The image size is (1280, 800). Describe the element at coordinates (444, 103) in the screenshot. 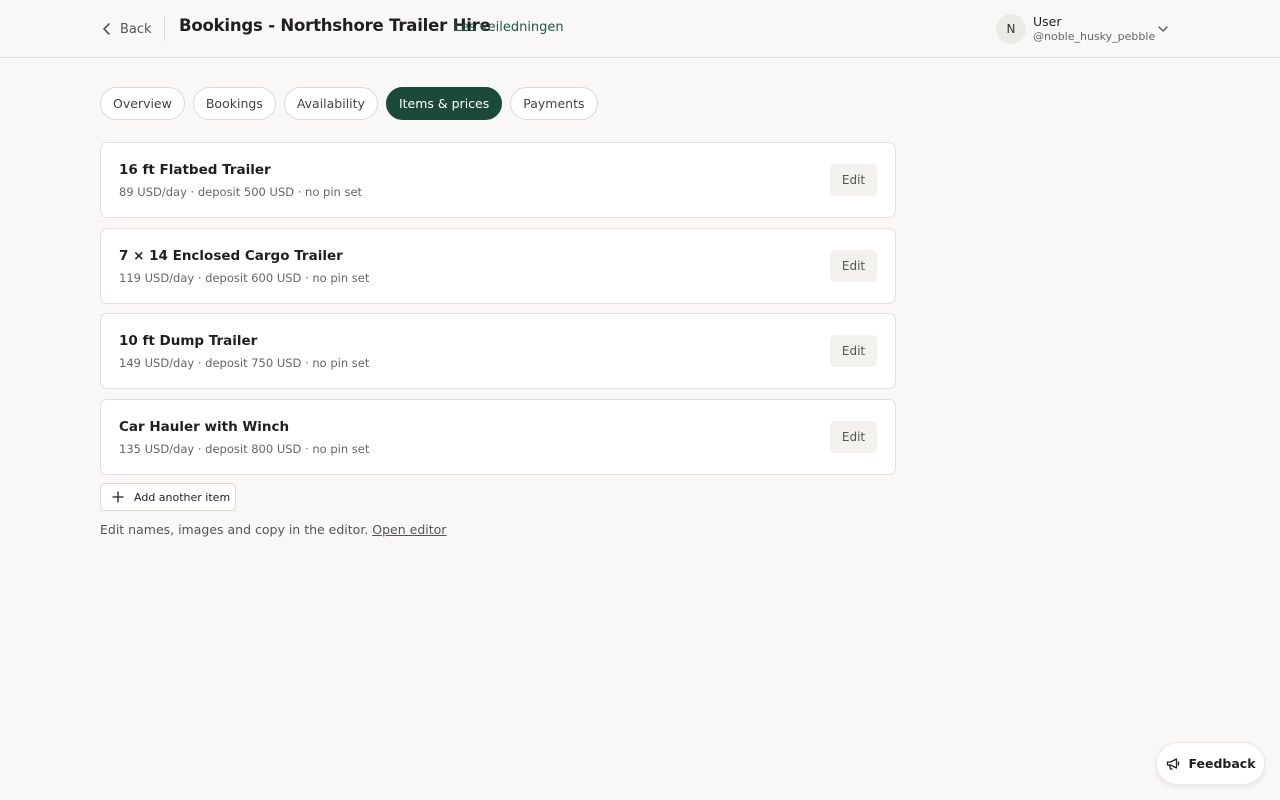

I see `tab-items-prices: Items & prices` at that location.